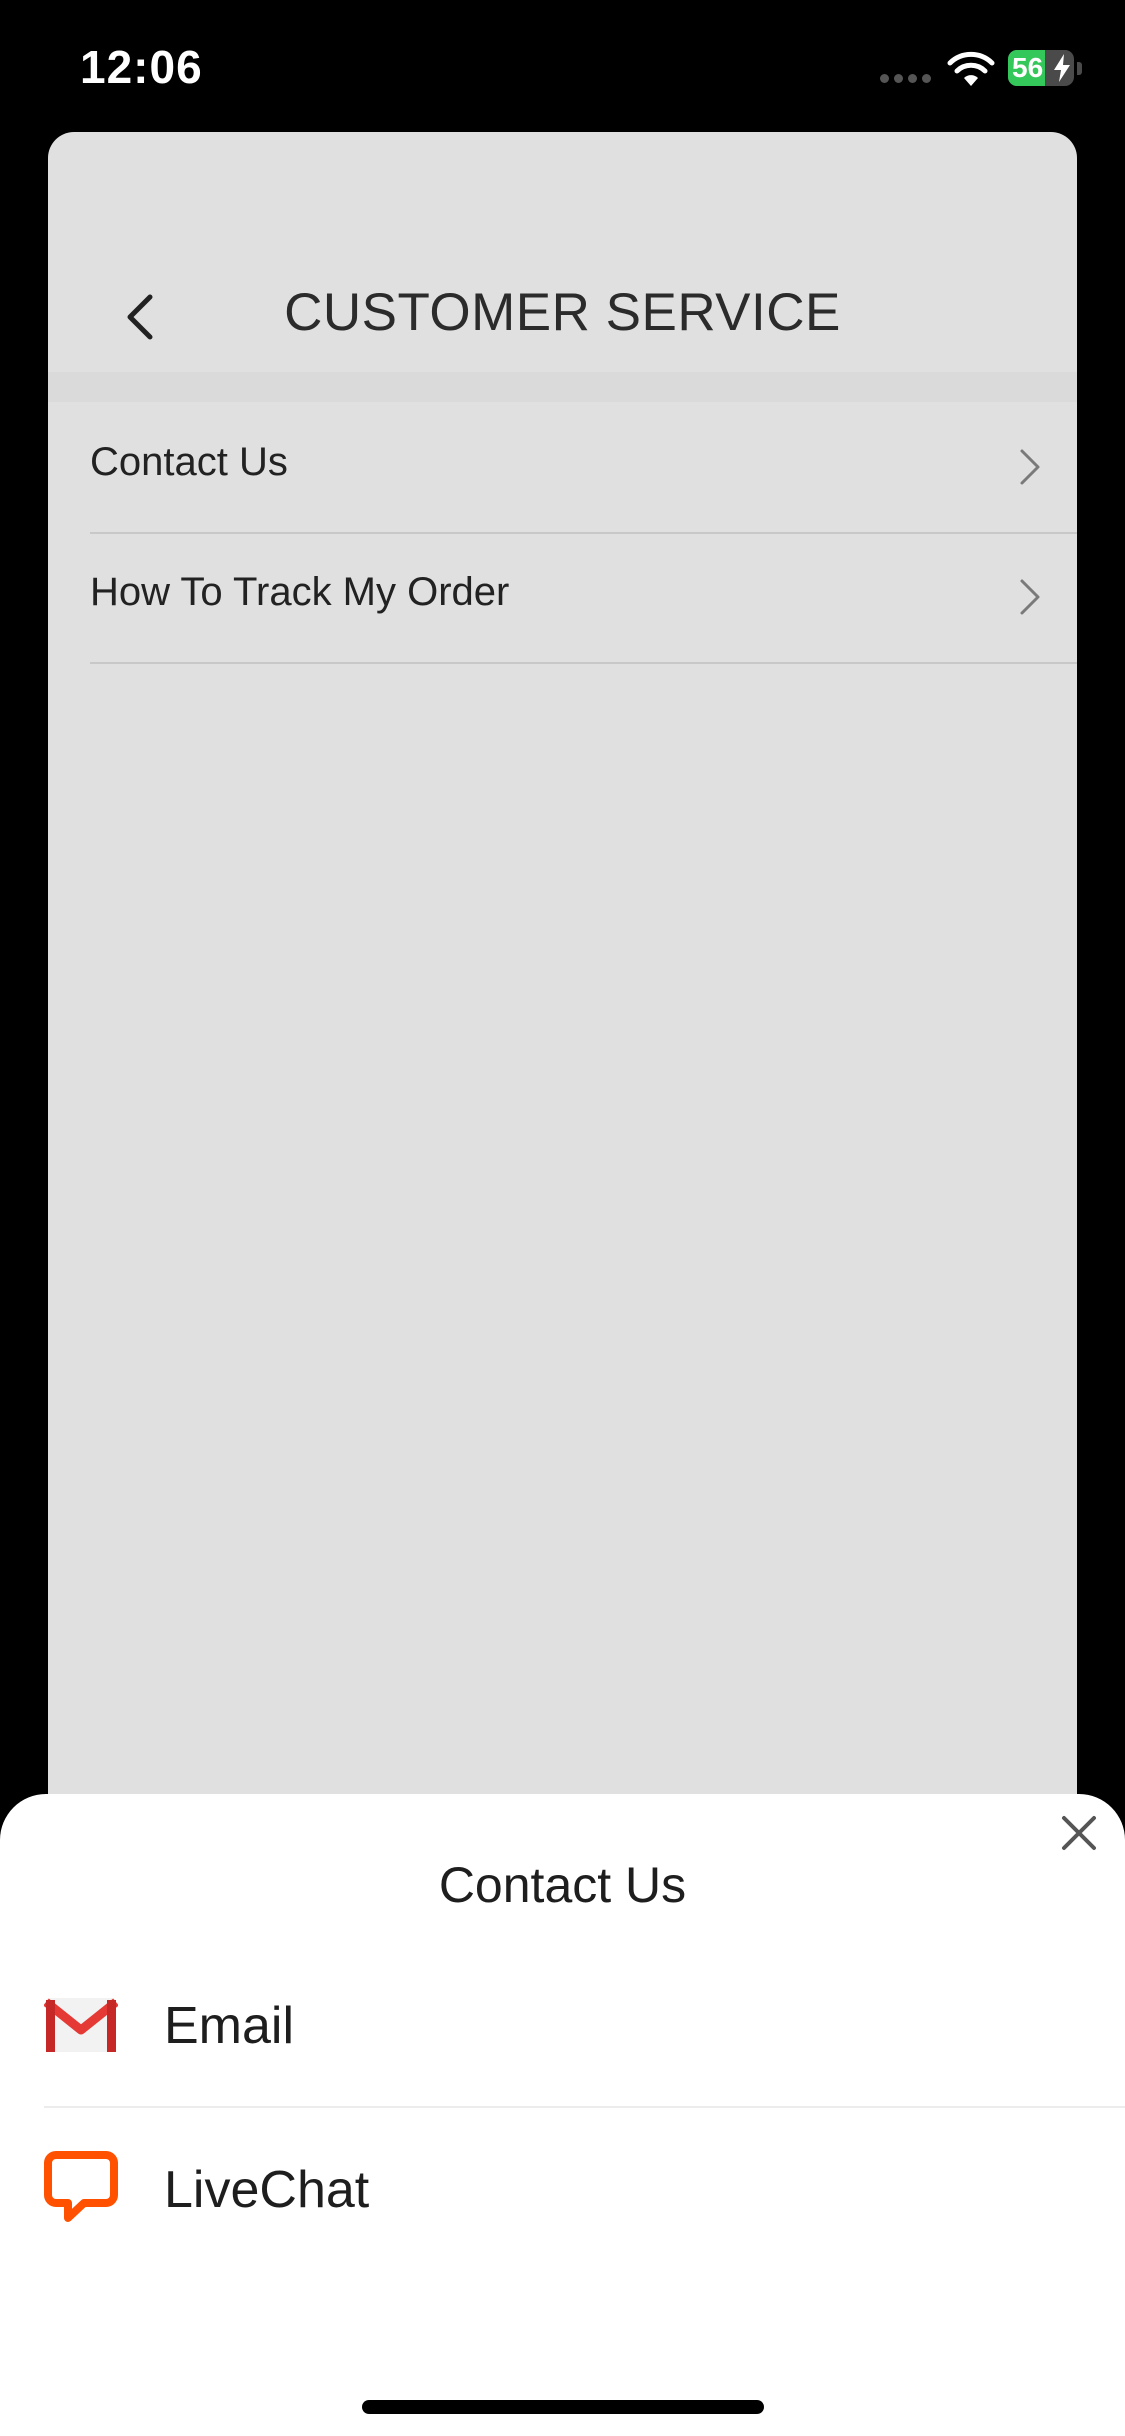 The width and height of the screenshot is (1125, 2436). I want to click on charging-bolt-icon, so click(1062, 68).